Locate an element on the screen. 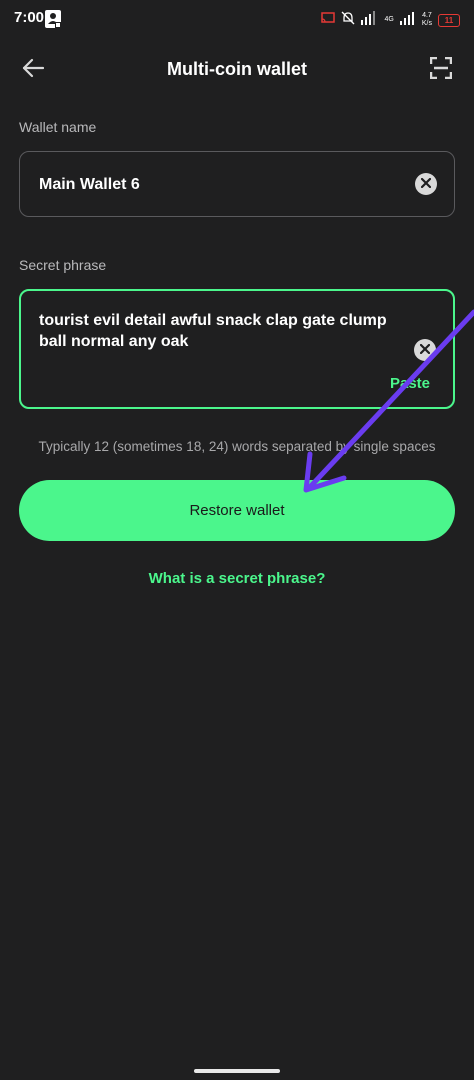 The width and height of the screenshot is (474, 1080). status-bar: 7:00 4G 4.7 K/s 11 is located at coordinates (237, 20).